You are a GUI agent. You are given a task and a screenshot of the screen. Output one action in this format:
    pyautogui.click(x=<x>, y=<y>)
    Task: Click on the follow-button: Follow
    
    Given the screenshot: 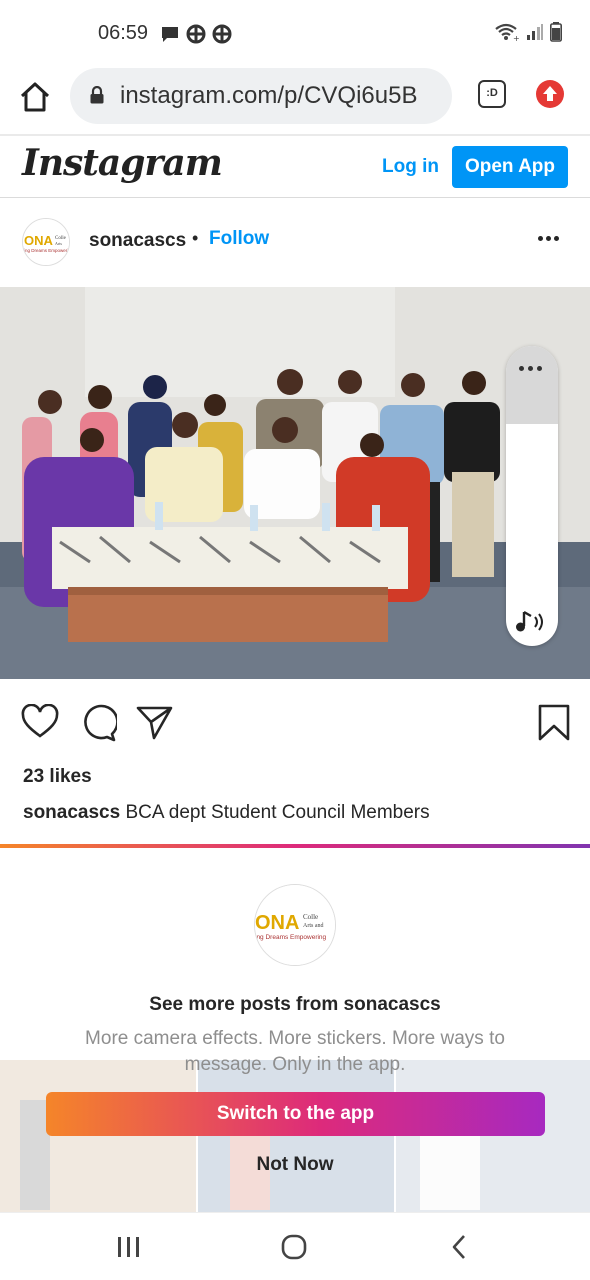 What is the action you would take?
    pyautogui.click(x=239, y=239)
    